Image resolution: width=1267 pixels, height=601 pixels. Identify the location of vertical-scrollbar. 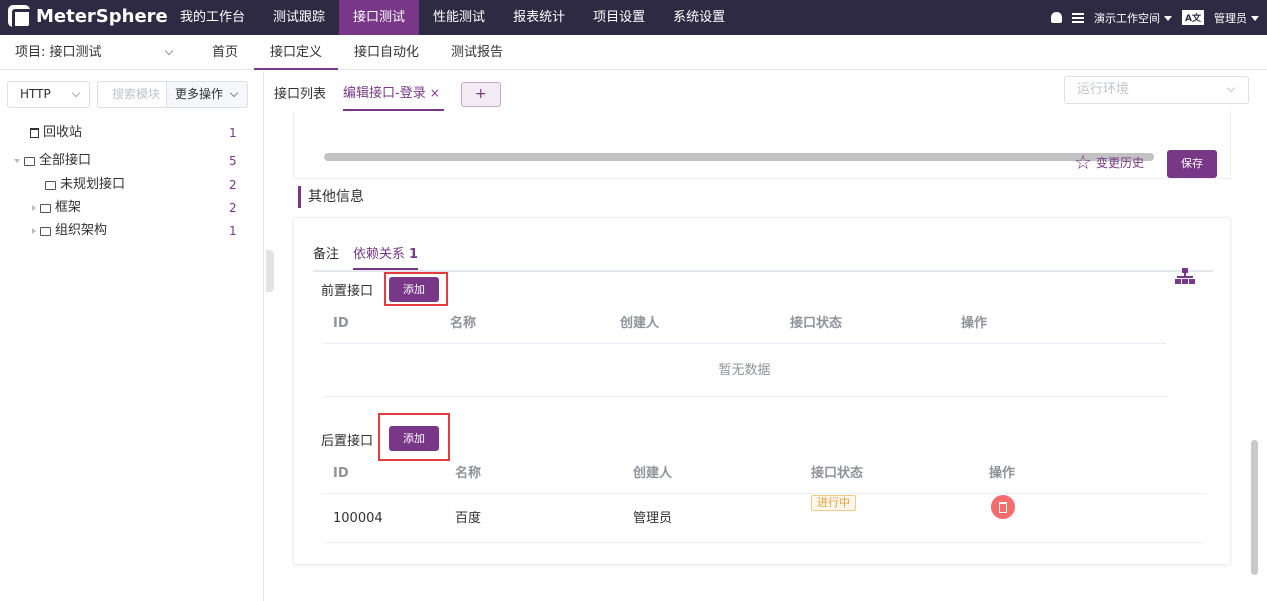
(1254, 507).